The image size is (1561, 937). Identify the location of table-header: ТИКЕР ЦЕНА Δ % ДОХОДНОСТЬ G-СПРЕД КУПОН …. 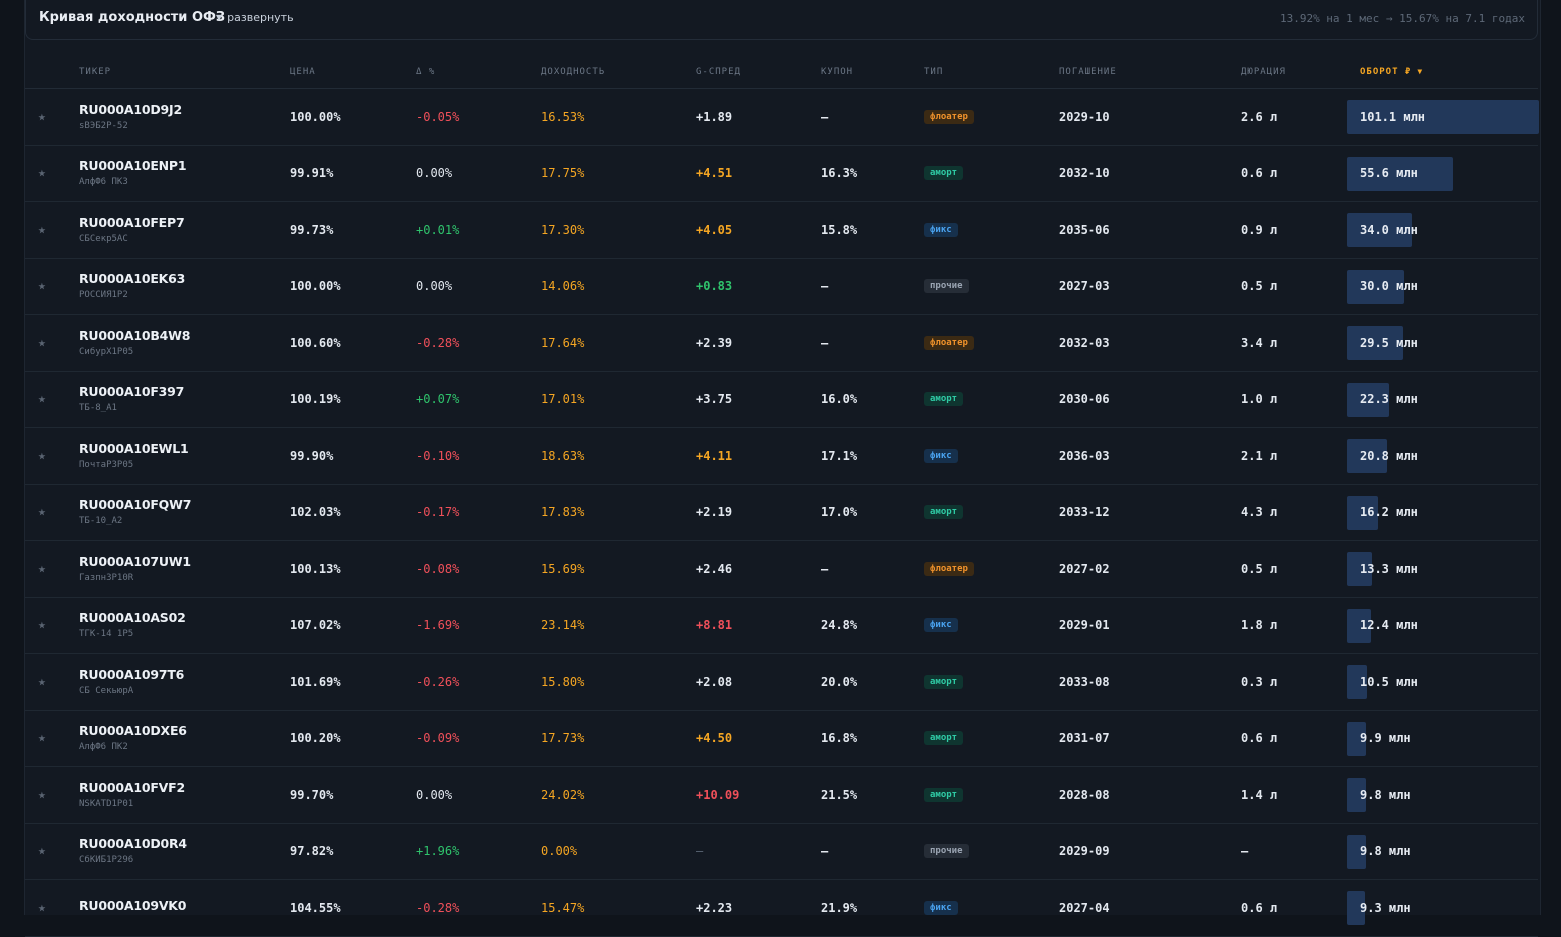
(781, 75).